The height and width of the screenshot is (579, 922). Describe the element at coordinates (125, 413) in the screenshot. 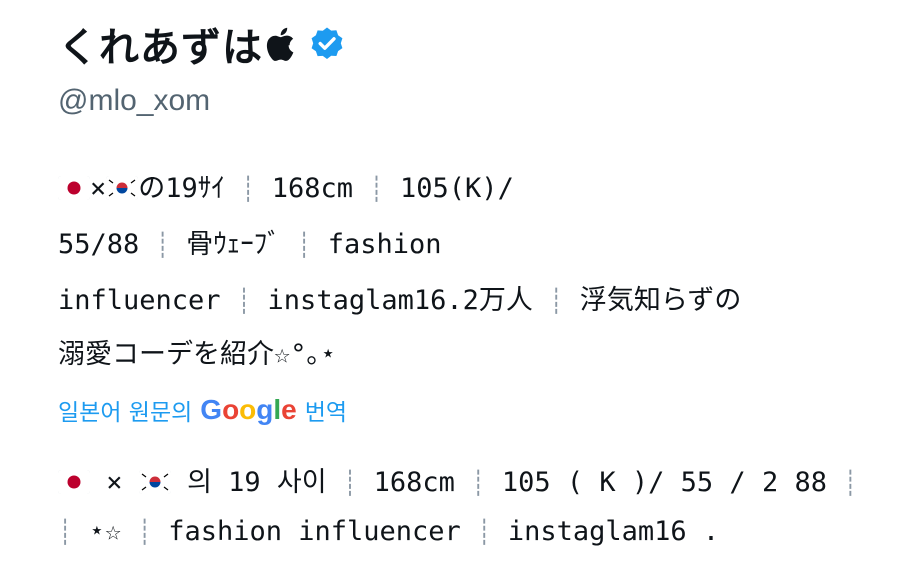

I see `translate-prefix: 일본어 원문의` at that location.